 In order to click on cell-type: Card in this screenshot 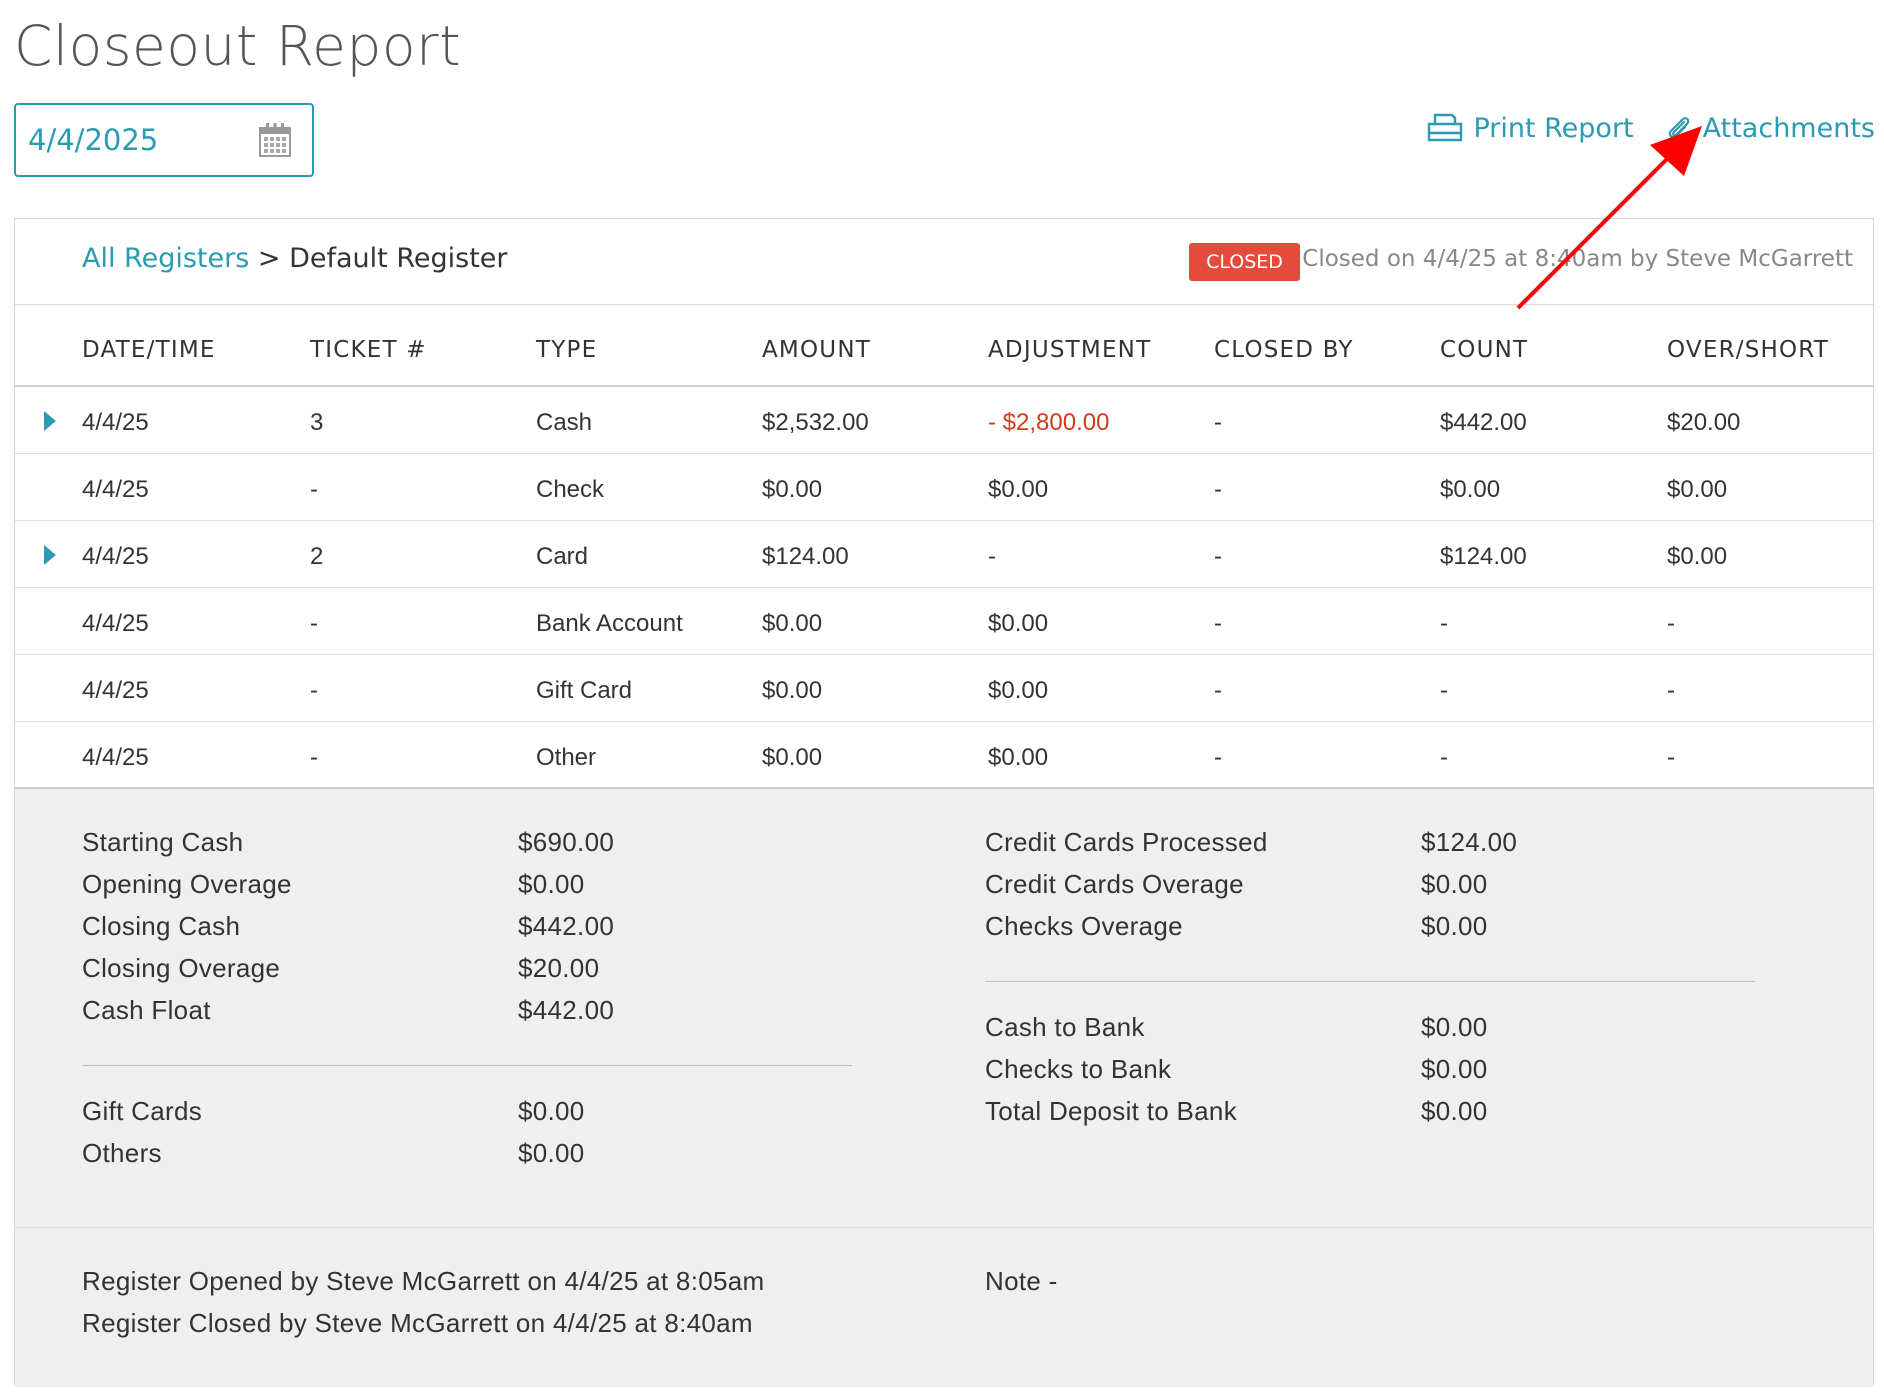, I will do `click(562, 556)`.